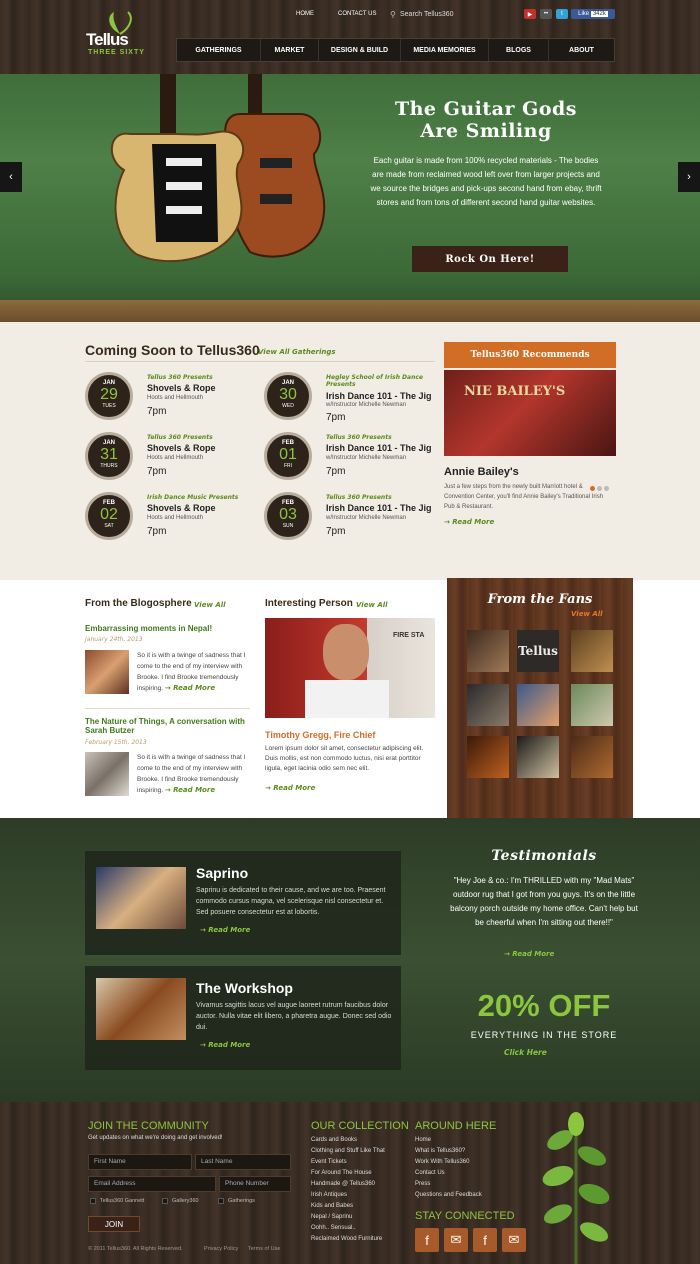  What do you see at coordinates (689, 177) in the screenshot?
I see `slider-next-icon: ›` at bounding box center [689, 177].